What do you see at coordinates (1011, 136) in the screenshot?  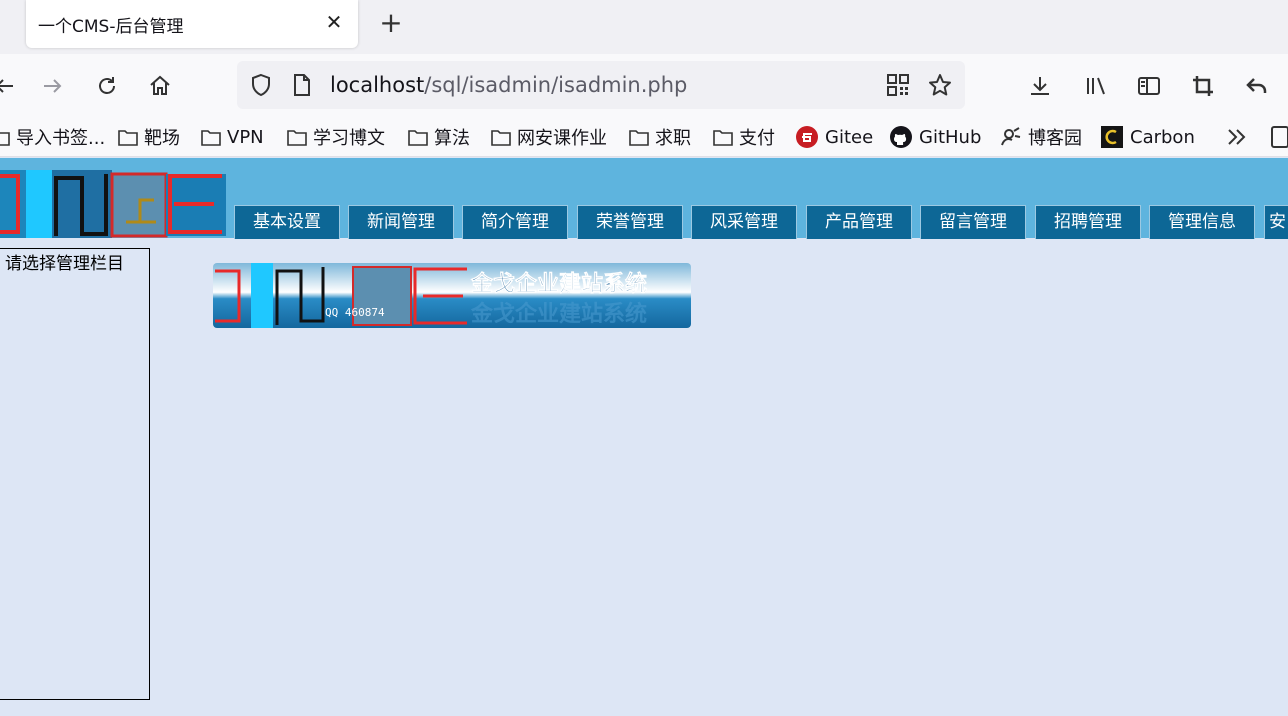 I see `cnblogs-icon` at bounding box center [1011, 136].